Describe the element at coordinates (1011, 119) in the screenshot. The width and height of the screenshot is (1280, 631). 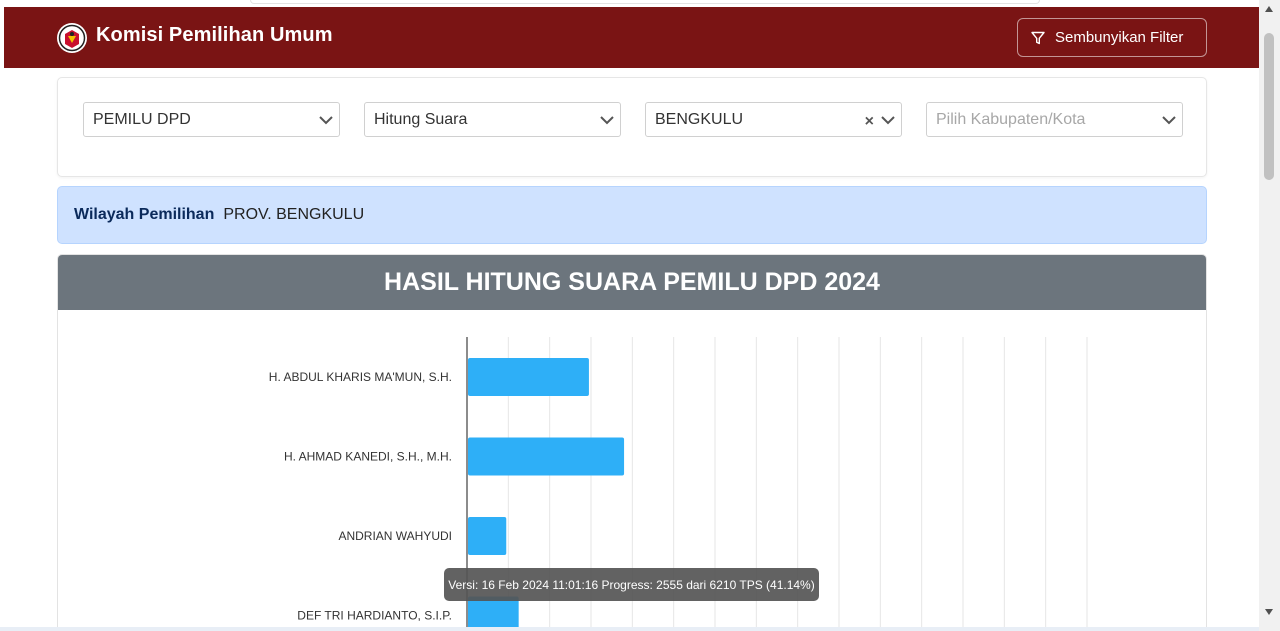
I see `regency-placeholder: Pilih Kabupaten/Kota` at that location.